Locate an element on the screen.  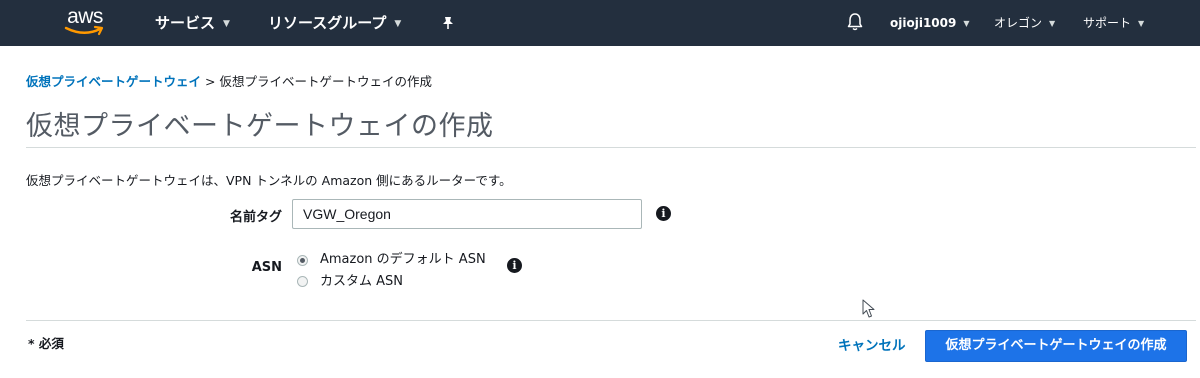
mouse-cursor-icon is located at coordinates (868, 308).